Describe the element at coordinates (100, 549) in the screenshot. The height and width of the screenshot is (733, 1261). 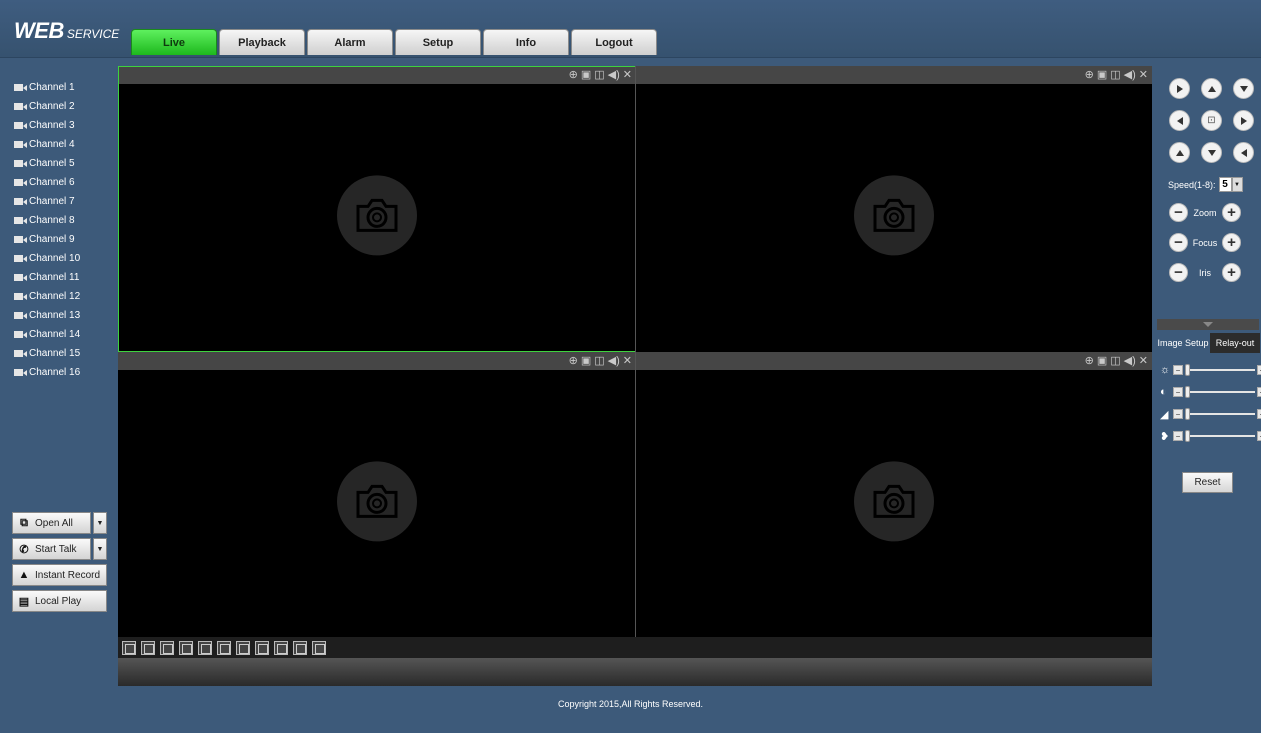
I see `start-talk-dropdown: ▼` at that location.